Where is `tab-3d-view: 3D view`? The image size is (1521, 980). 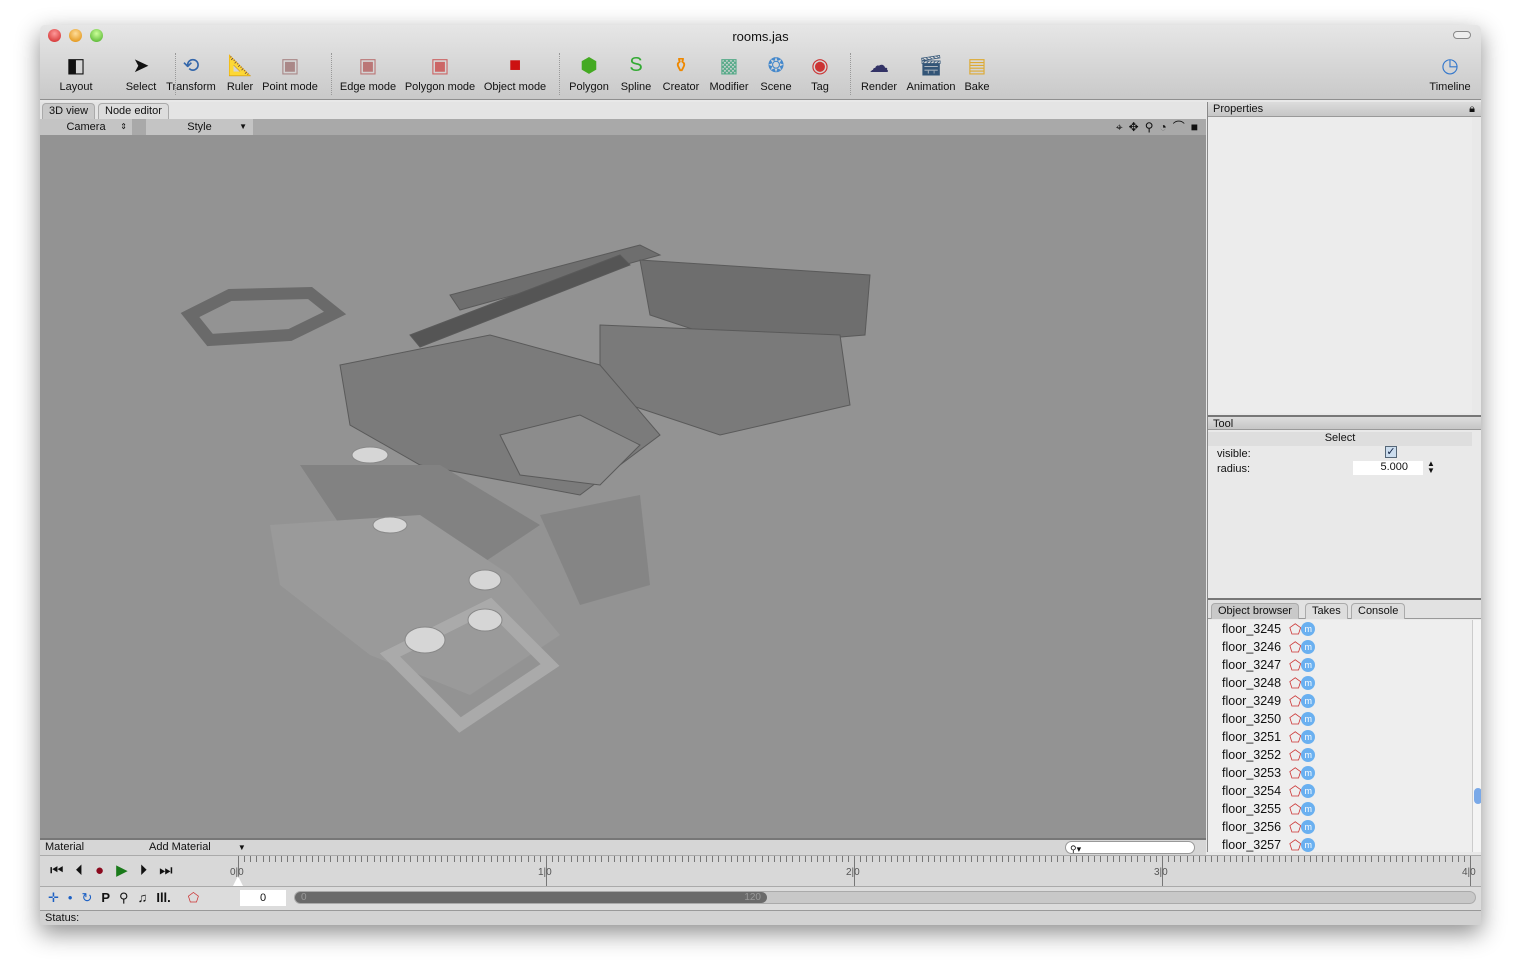 tab-3d-view: 3D view is located at coordinates (69, 111).